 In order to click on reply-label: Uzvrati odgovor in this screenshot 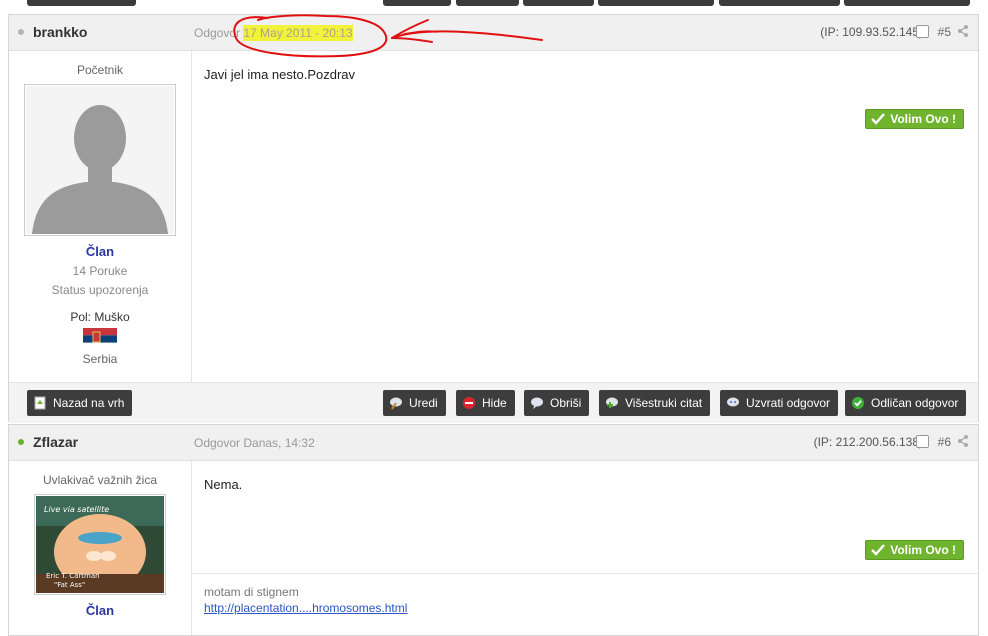, I will do `click(788, 403)`.